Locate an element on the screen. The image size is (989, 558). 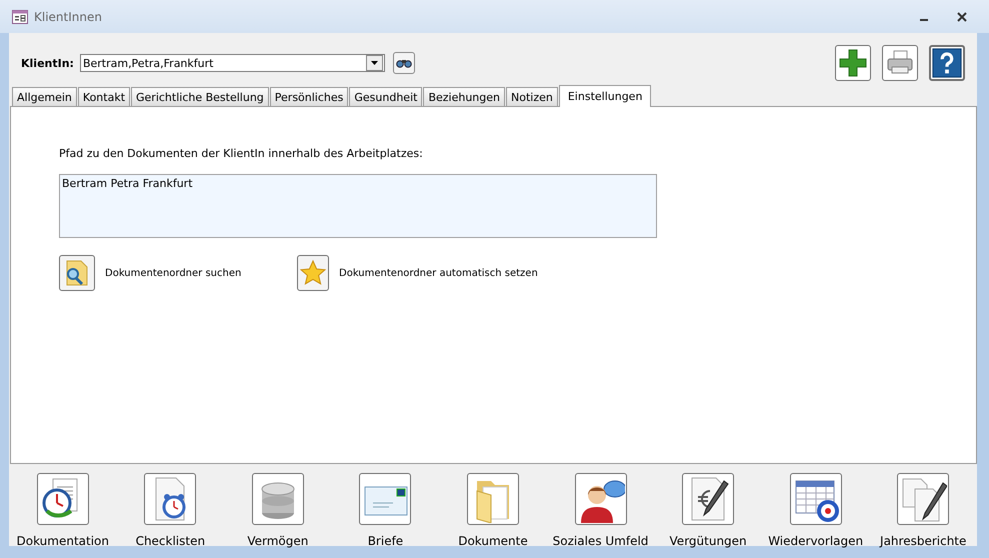
button-label: Briefe is located at coordinates (386, 541).